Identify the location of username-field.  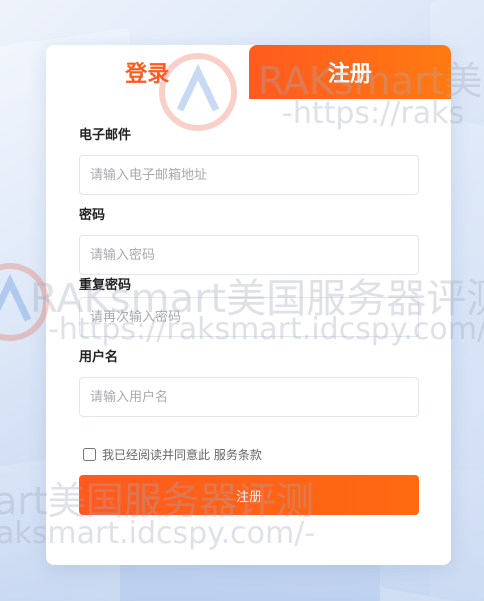
(249, 397).